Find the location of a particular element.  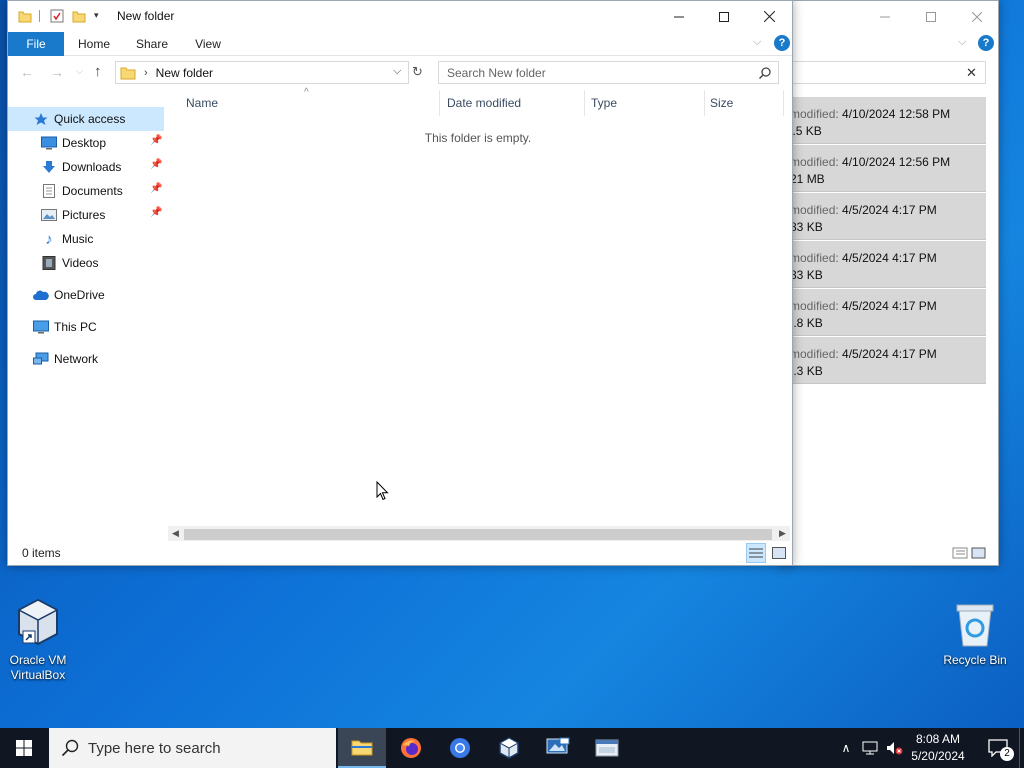

clock: 8:08 AM 5/20/2024 is located at coordinates (938, 748).